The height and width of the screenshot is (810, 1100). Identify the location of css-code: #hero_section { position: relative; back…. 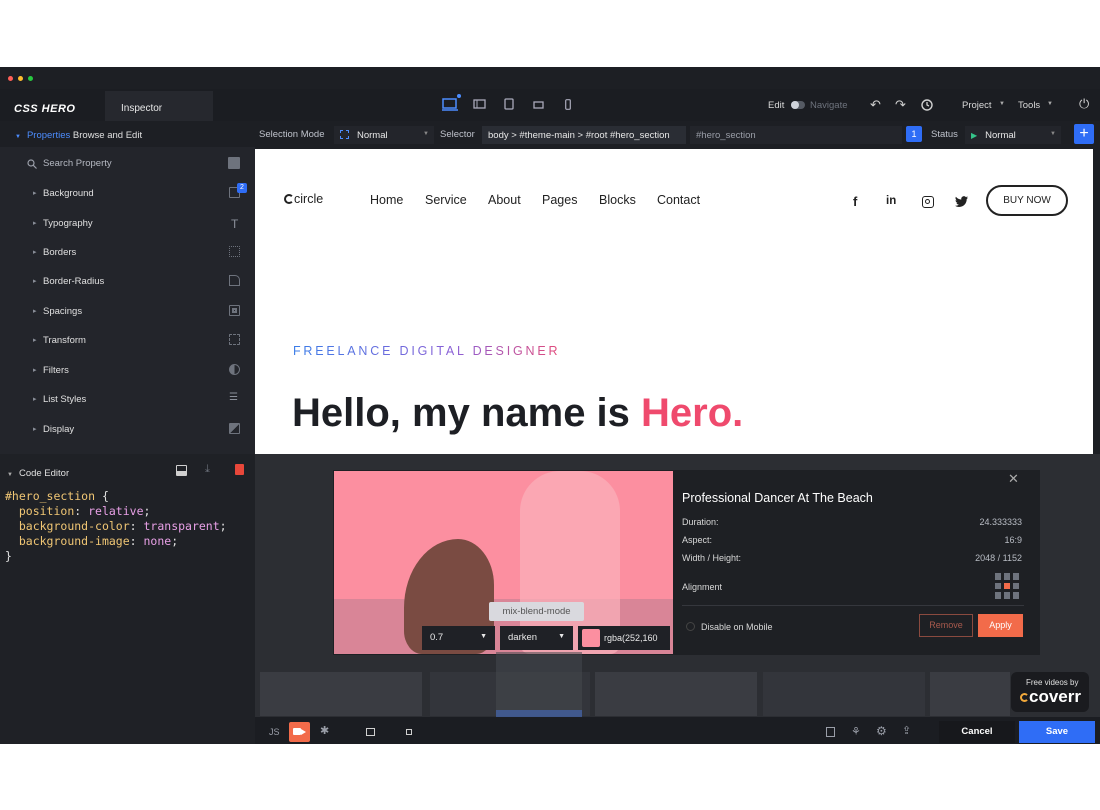
(130, 526).